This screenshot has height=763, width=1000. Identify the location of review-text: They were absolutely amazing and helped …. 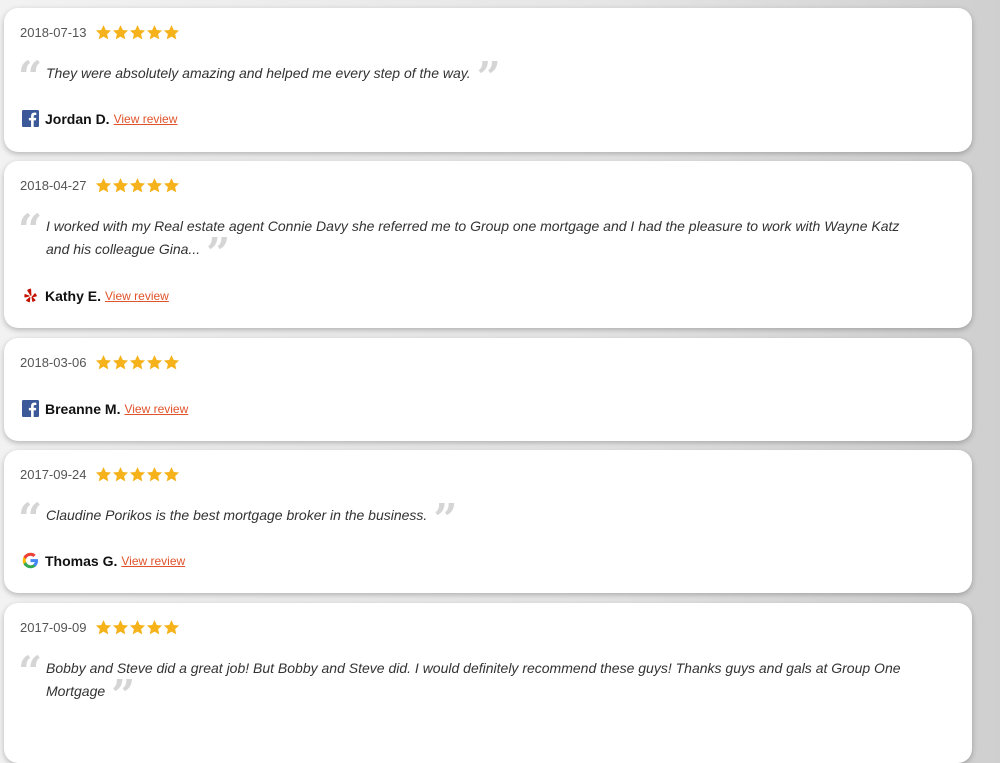
(258, 73).